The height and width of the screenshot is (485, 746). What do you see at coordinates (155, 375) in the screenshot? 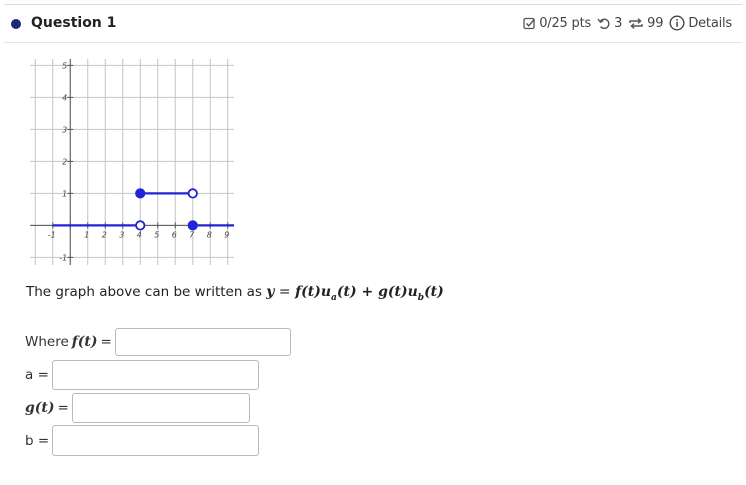
I see `a-input` at bounding box center [155, 375].